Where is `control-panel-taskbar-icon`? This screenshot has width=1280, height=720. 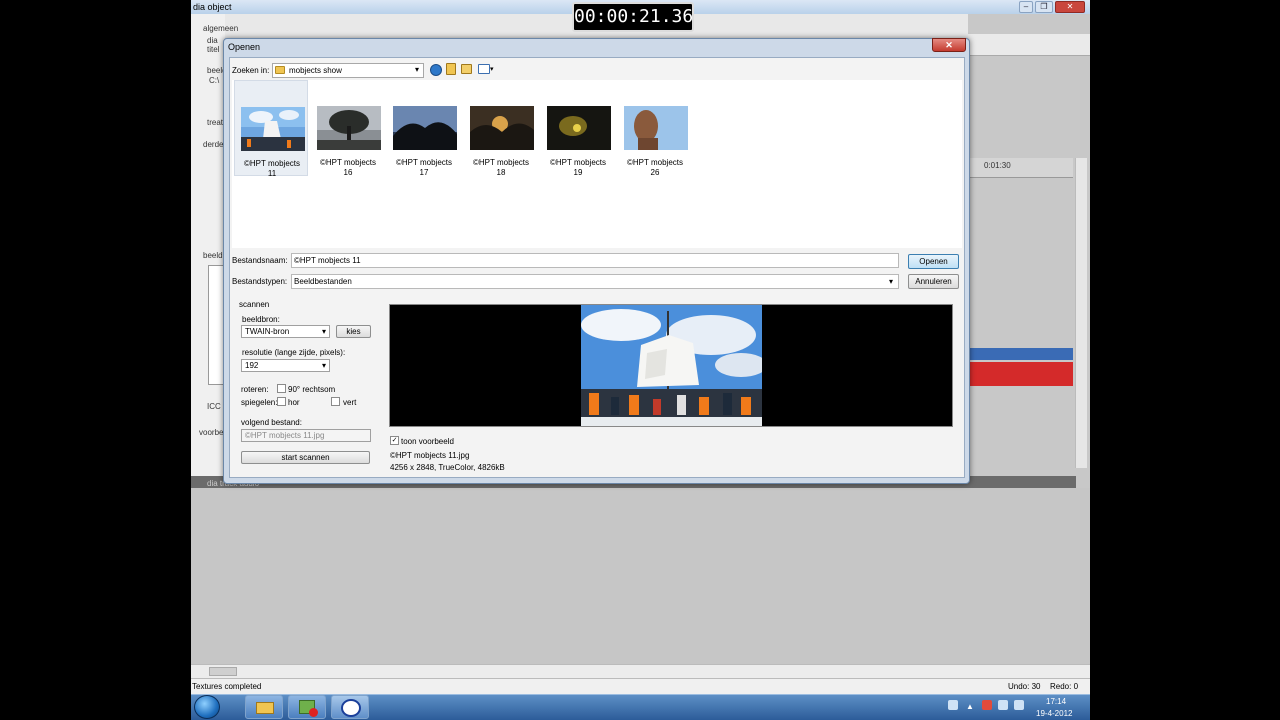 control-panel-taskbar-icon is located at coordinates (307, 707).